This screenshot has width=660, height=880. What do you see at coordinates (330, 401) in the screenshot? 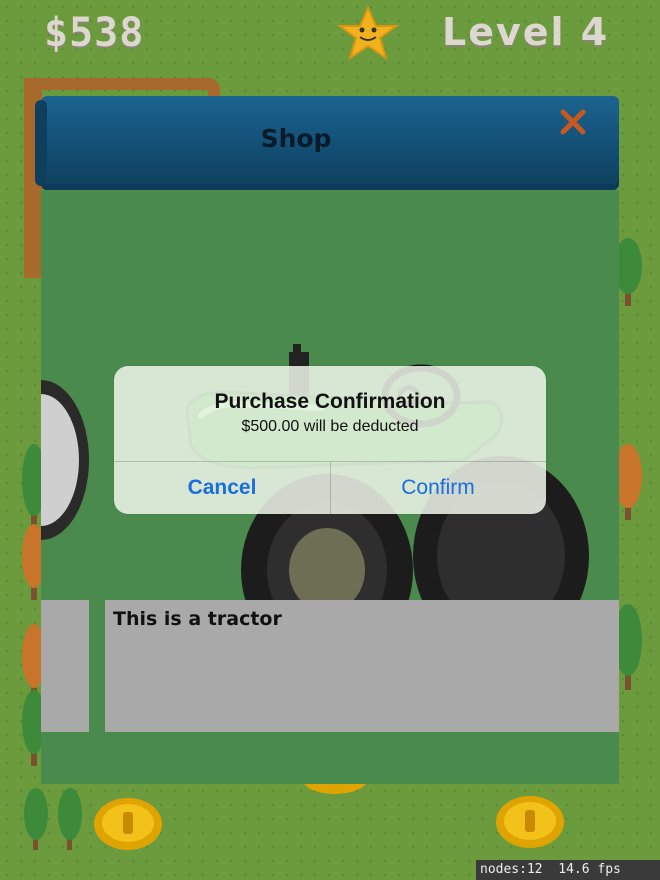
I see `dialog-title: Purchase Confirmation` at bounding box center [330, 401].